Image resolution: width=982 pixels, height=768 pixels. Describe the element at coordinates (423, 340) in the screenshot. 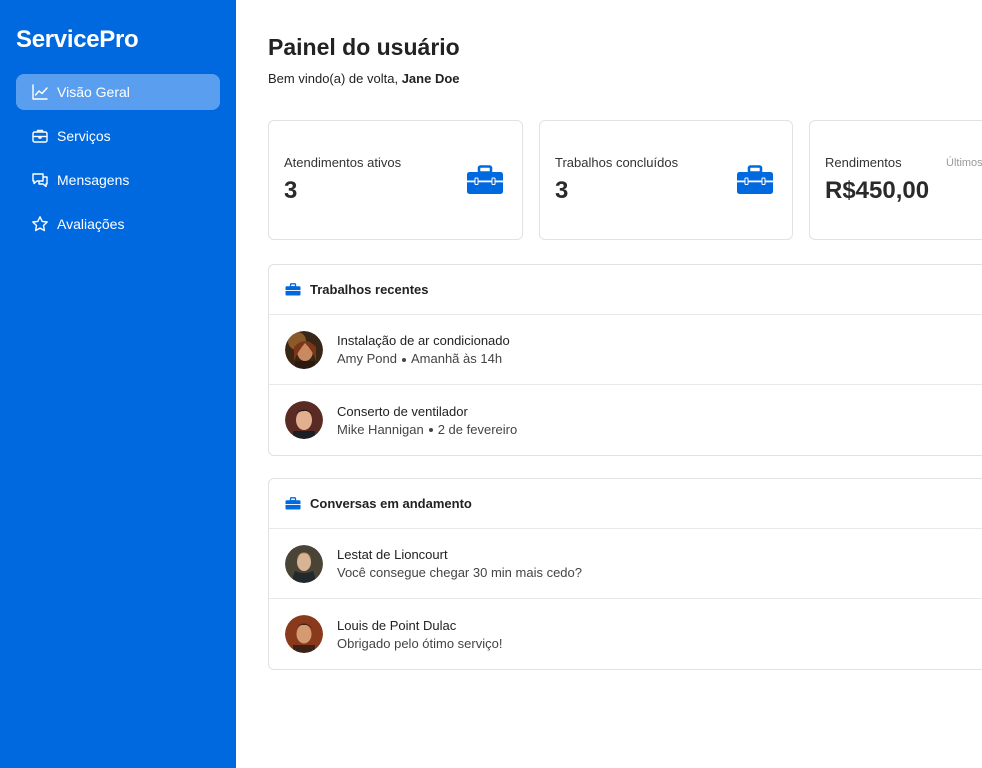

I see `job-title: Instalação de ar condicionado` at that location.